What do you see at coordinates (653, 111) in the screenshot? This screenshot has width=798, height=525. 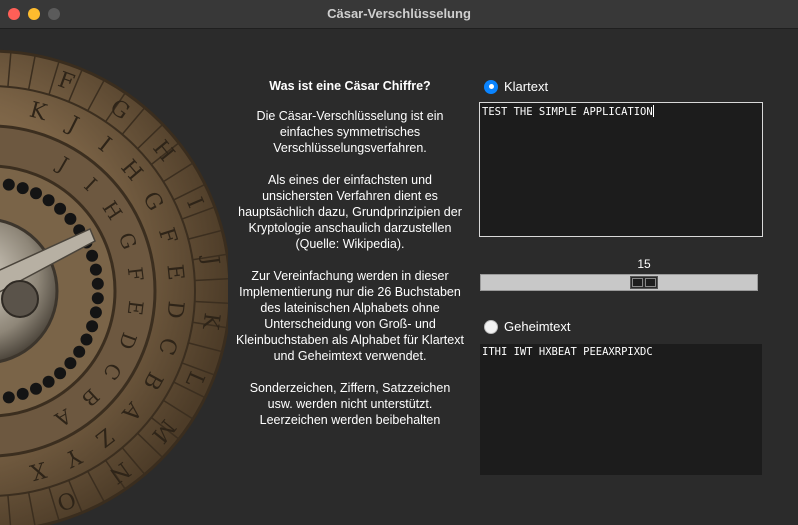 I see `text-caret` at bounding box center [653, 111].